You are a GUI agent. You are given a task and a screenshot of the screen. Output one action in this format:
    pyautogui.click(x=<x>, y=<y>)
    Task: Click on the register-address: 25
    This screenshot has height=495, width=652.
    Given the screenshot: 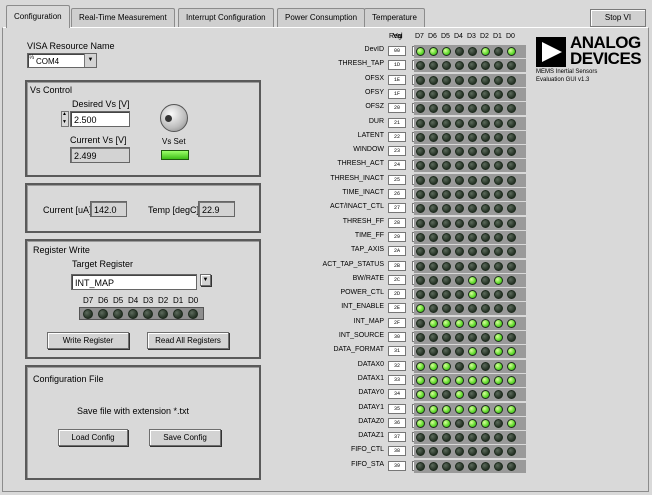 What is the action you would take?
    pyautogui.click(x=397, y=179)
    